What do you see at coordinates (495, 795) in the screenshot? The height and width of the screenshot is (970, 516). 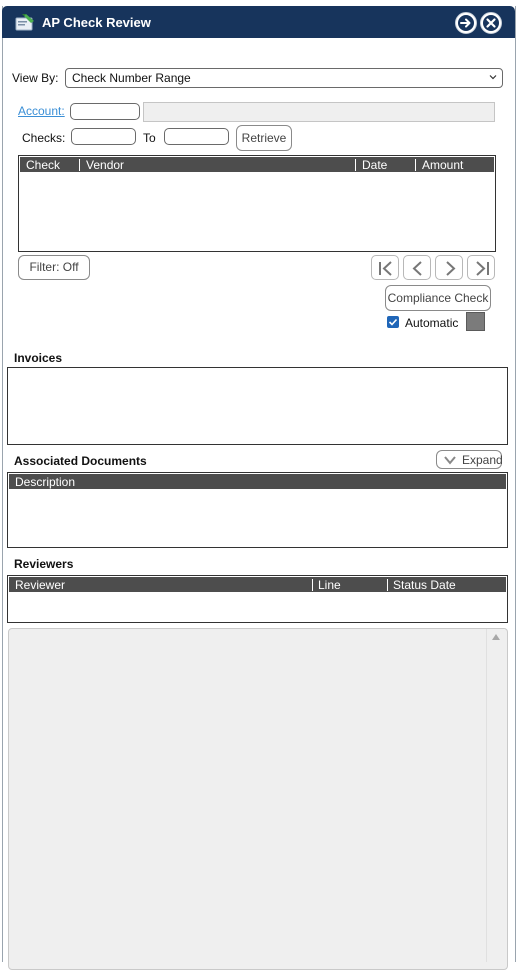 I see `vertical-scrollbar` at bounding box center [495, 795].